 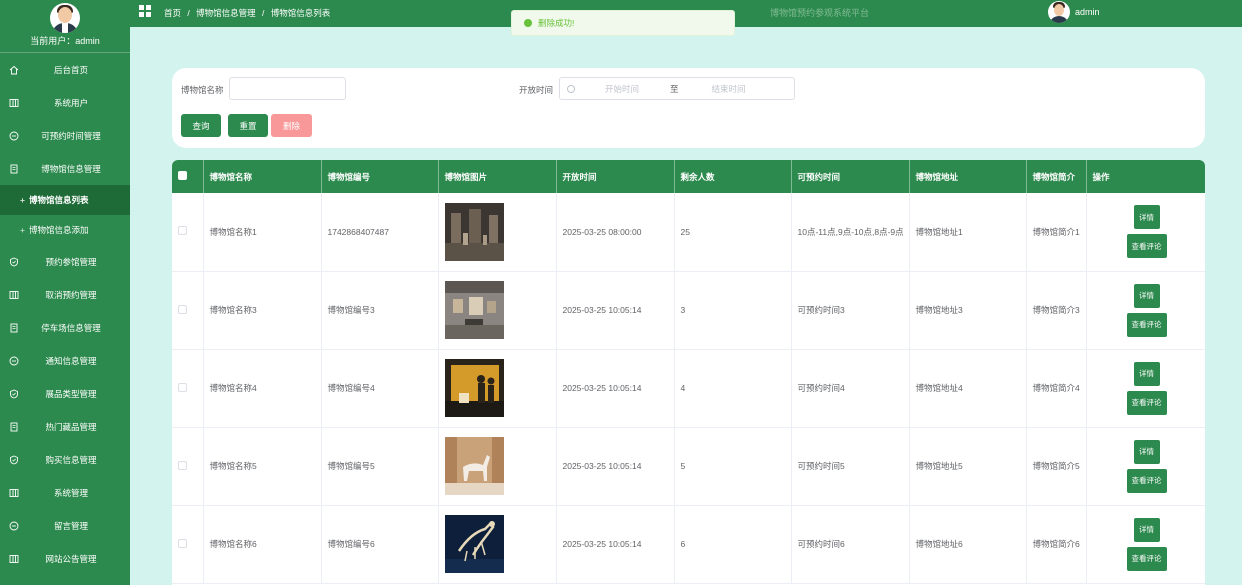 I want to click on toast-message: 删除成功!, so click(x=556, y=23).